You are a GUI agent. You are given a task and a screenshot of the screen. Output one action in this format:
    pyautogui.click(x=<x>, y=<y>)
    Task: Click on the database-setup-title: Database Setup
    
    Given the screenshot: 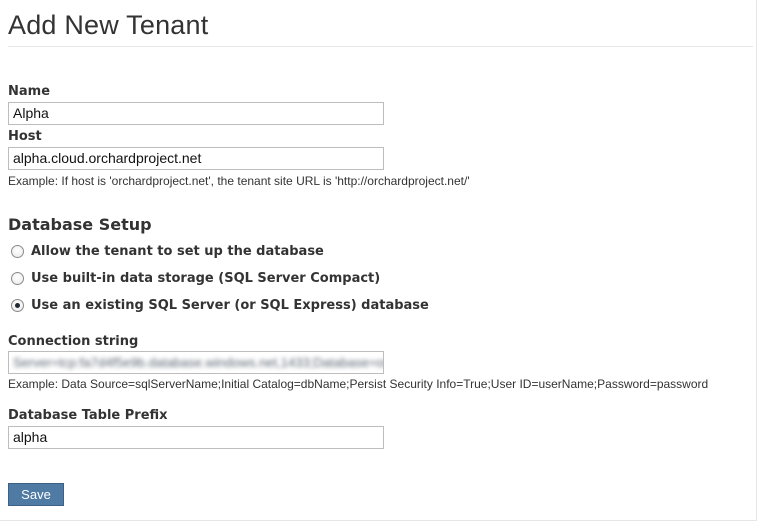 What is the action you would take?
    pyautogui.click(x=80, y=224)
    